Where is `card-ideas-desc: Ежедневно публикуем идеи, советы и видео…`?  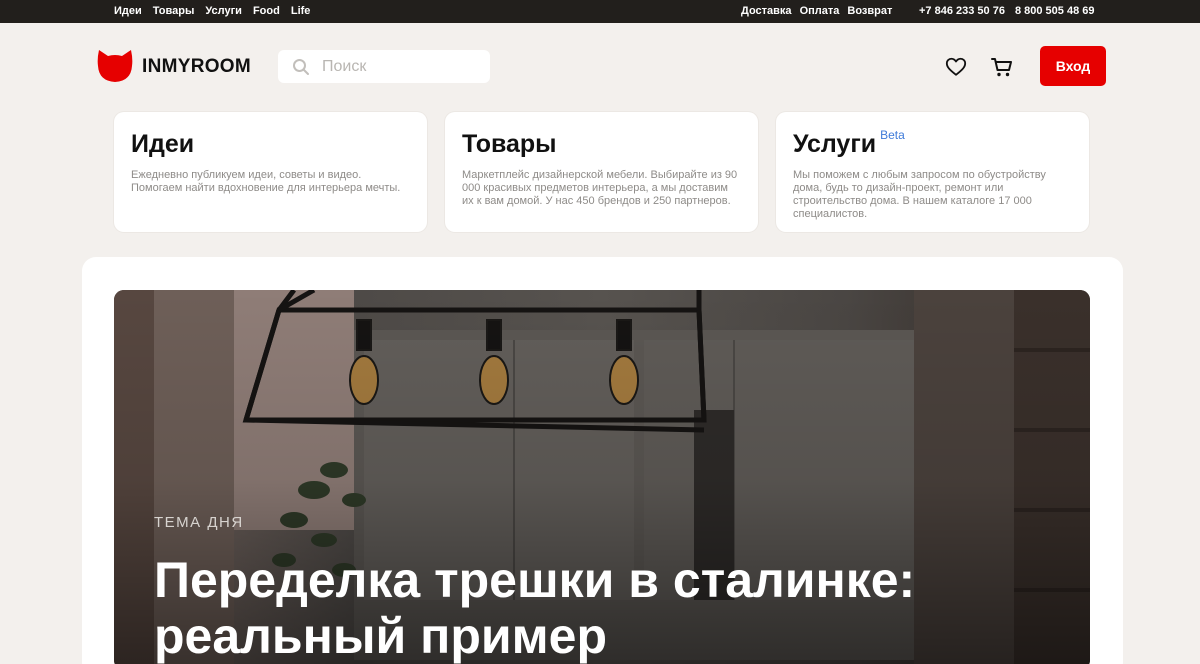 card-ideas-desc: Ежедневно публикуем идеи, советы и видео… is located at coordinates (266, 181).